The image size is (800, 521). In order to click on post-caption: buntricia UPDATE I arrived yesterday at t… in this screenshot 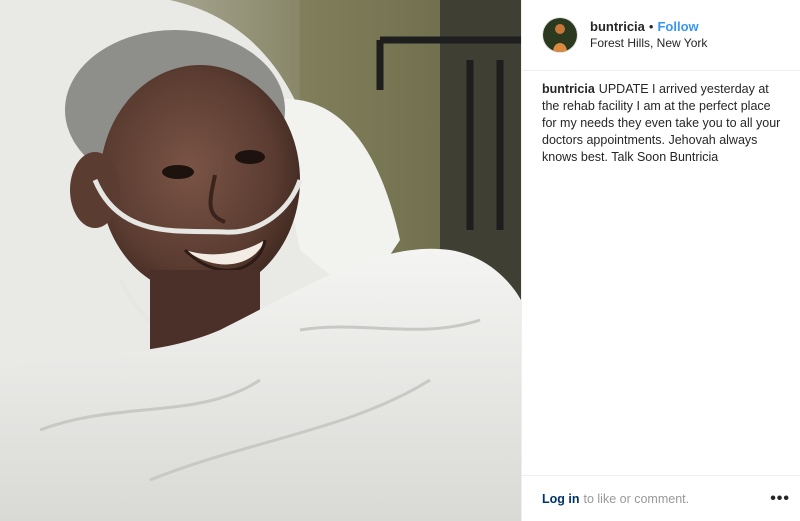, I will do `click(661, 118)`.